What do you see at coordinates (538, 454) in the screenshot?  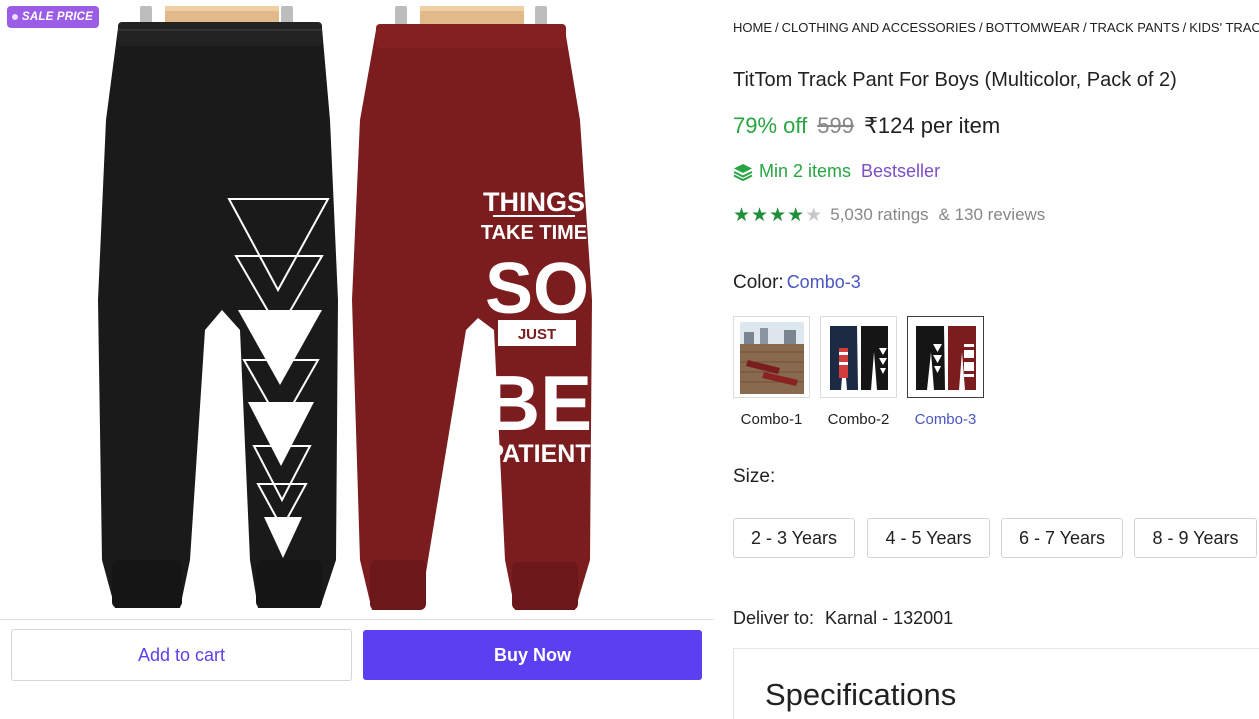 I see `print-text-patient: PATIENT` at bounding box center [538, 454].